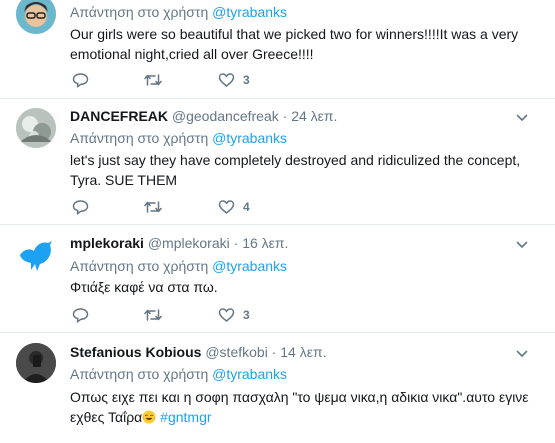 The height and width of the screenshot is (443, 555). Describe the element at coordinates (149, 417) in the screenshot. I see `joy-emoji-icon` at that location.